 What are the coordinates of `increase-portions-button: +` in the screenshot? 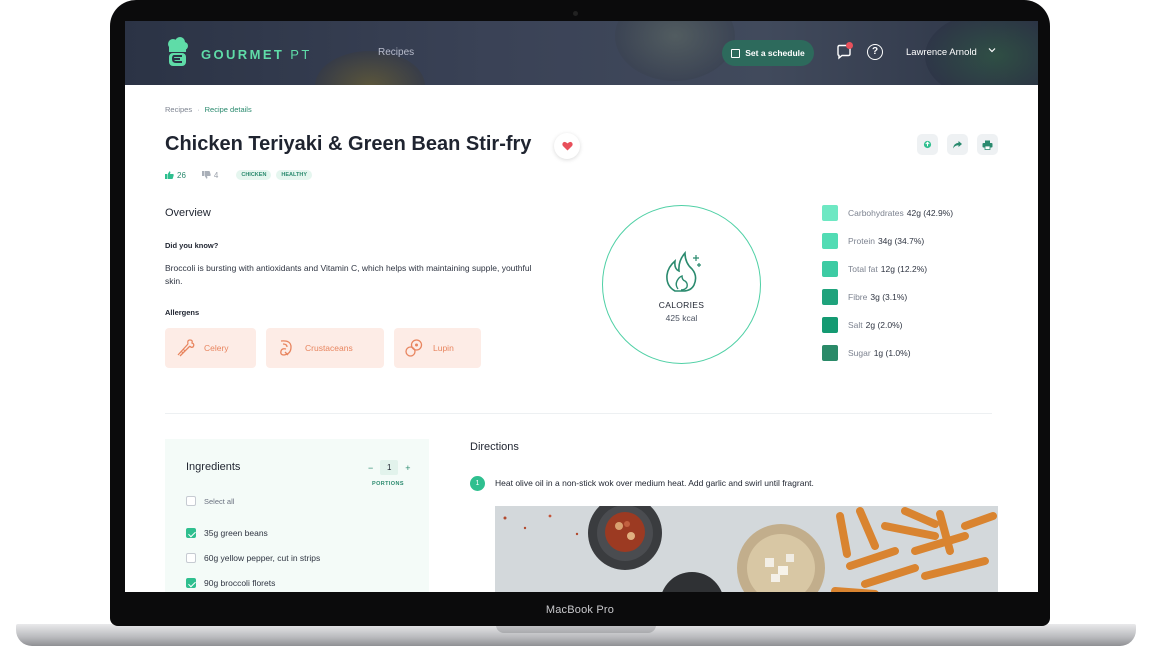 It's located at (407, 468).